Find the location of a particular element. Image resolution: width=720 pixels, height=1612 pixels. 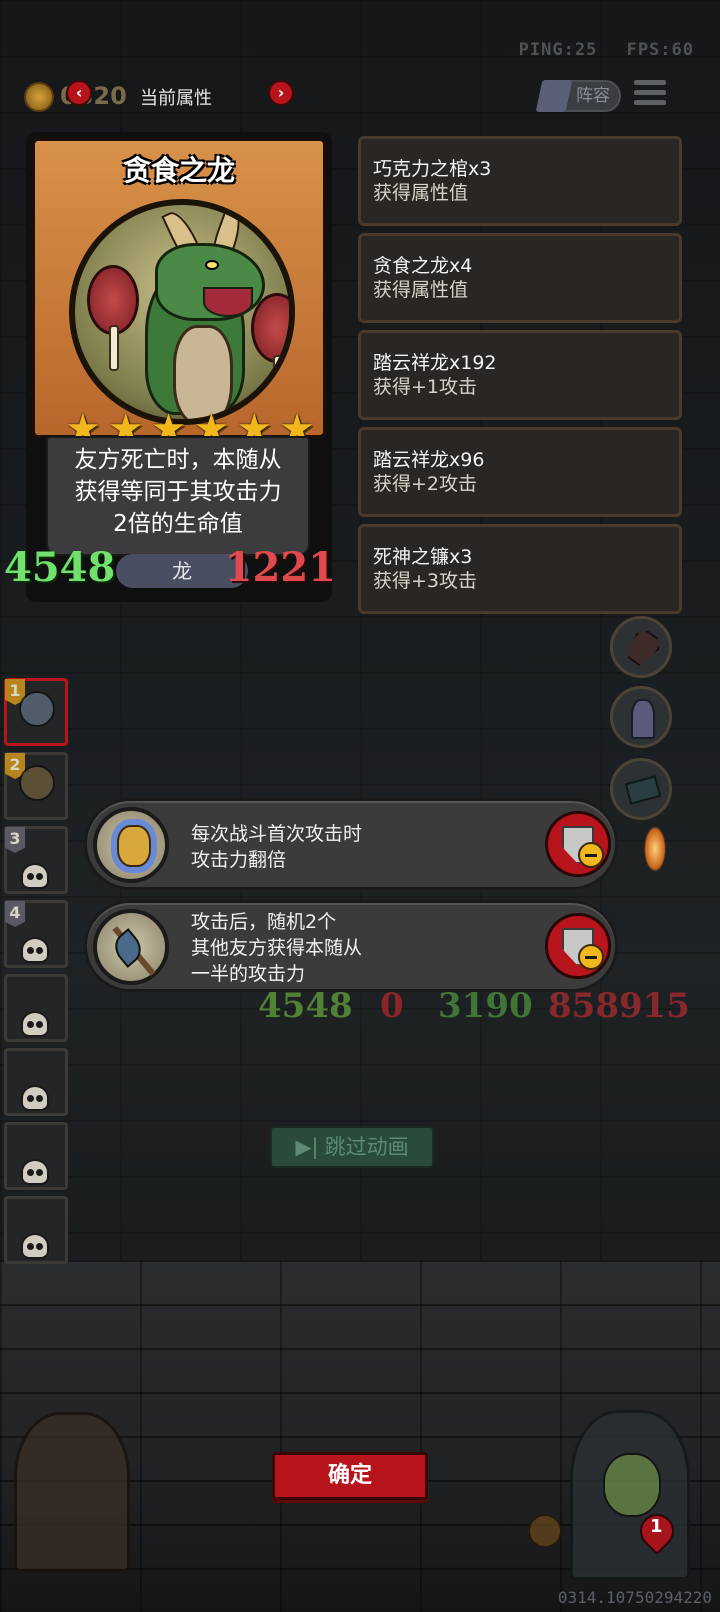

battle-attack: 4548 is located at coordinates (305, 1006).